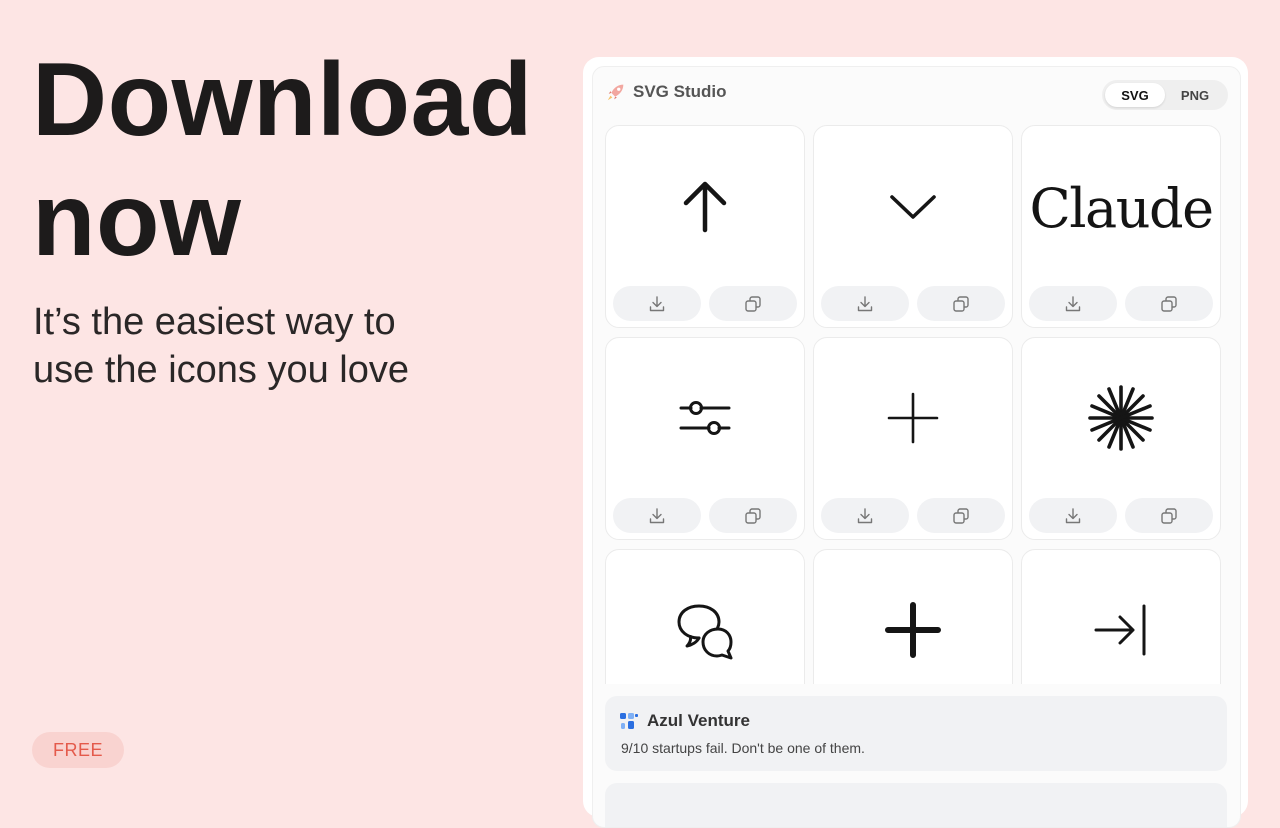 The height and width of the screenshot is (828, 1280). What do you see at coordinates (705, 632) in the screenshot?
I see `chat-bubbles-icon` at bounding box center [705, 632].